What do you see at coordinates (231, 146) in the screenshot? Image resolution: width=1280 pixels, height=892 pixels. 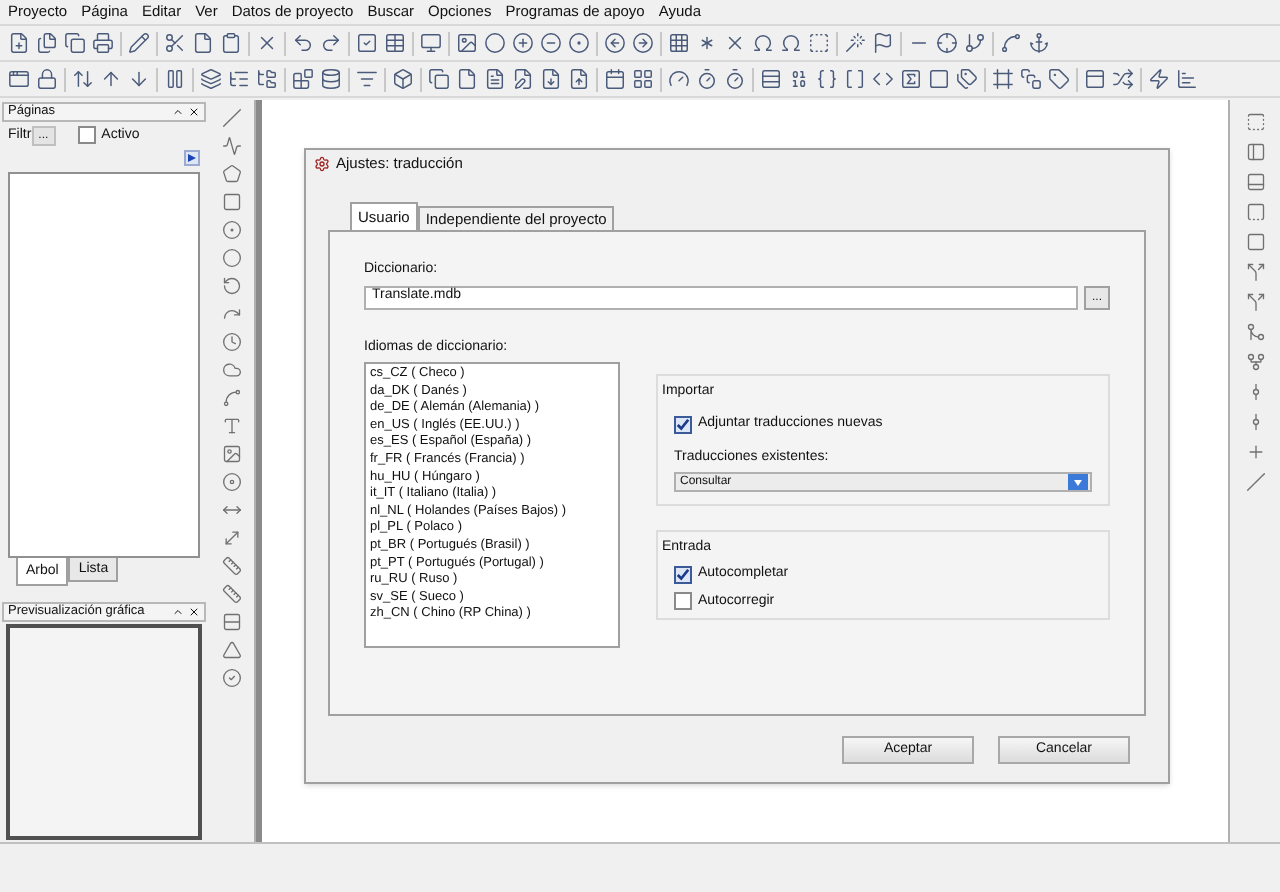 I see `polyline-icon` at bounding box center [231, 146].